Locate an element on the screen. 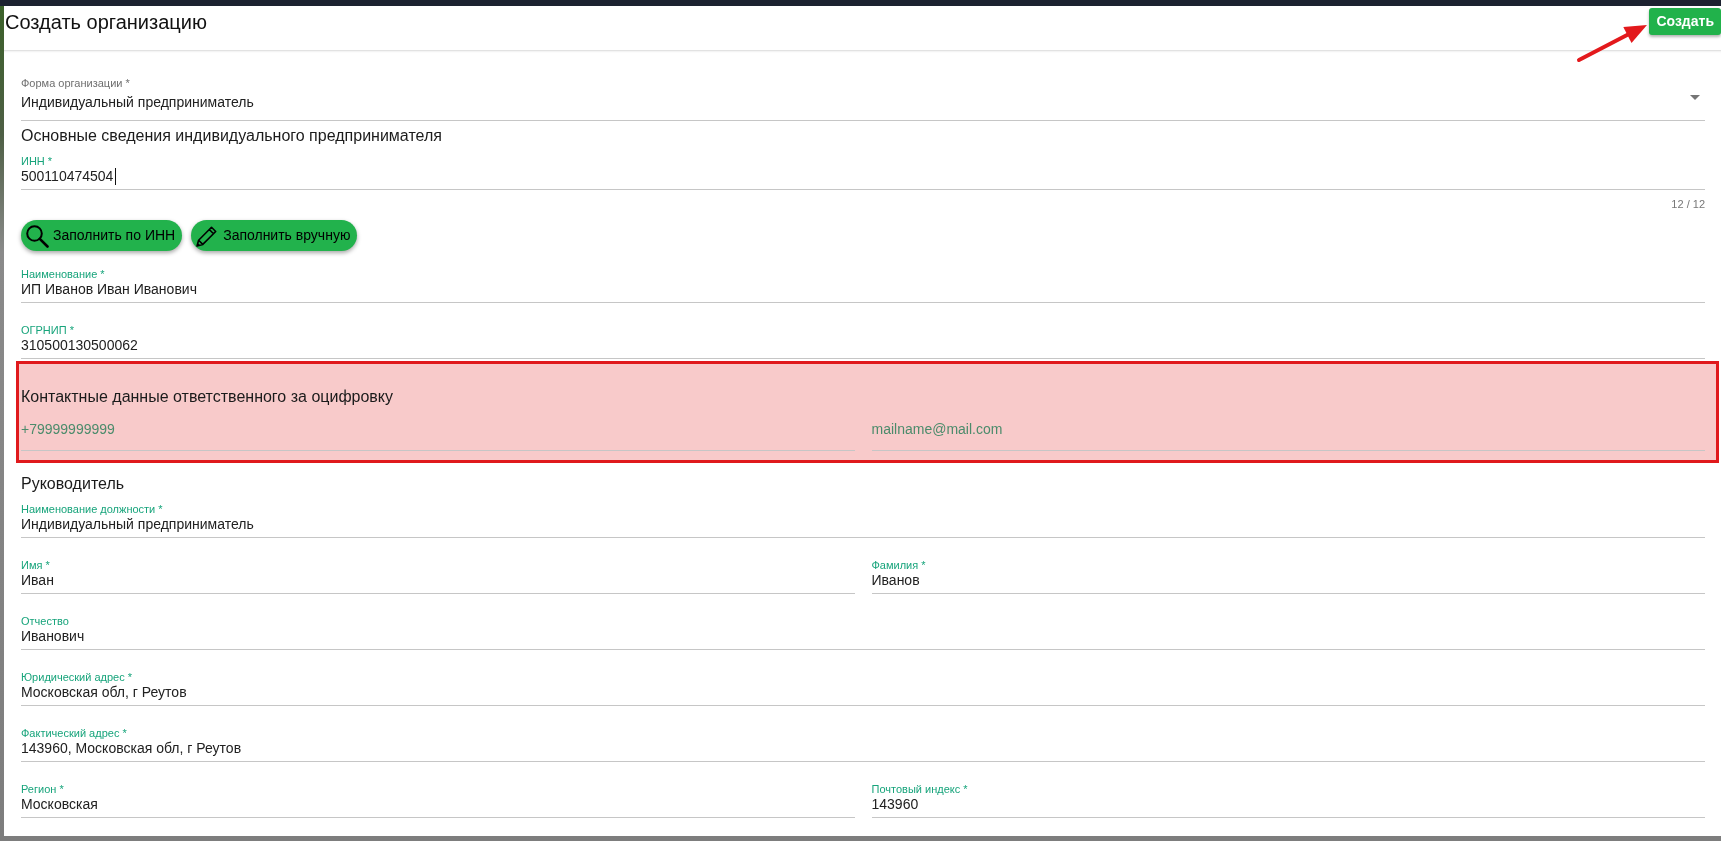 Image resolution: width=1721 pixels, height=841 pixels. lookup-button: Заполнить по ИНН is located at coordinates (102, 235).